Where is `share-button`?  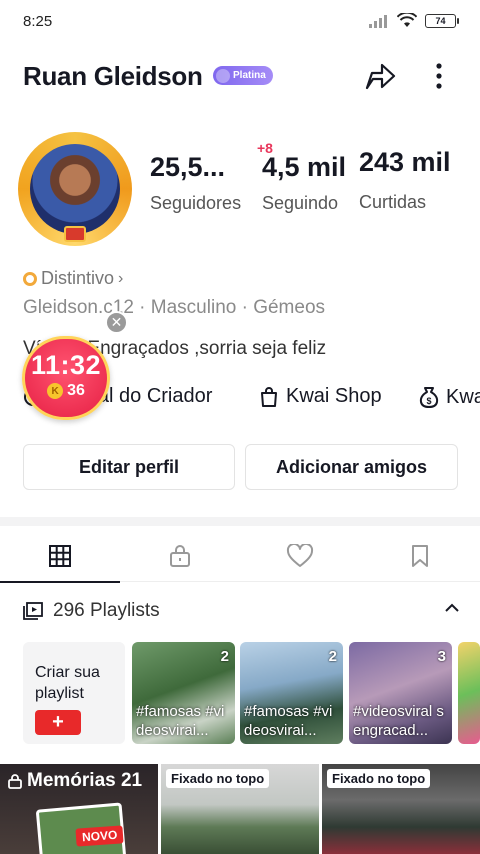 share-button is located at coordinates (380, 76).